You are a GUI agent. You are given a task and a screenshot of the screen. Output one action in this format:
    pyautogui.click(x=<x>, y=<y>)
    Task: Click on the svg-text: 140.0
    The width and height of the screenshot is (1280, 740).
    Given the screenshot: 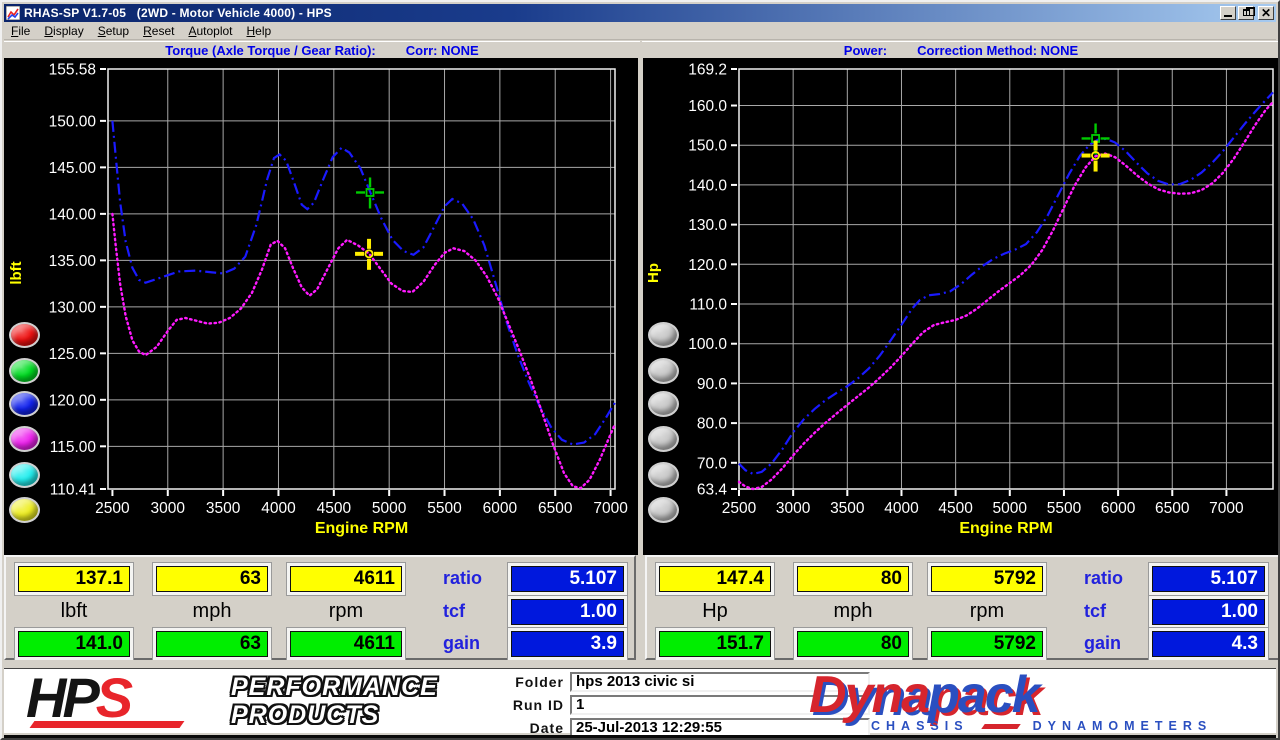 What is the action you would take?
    pyautogui.click(x=707, y=185)
    